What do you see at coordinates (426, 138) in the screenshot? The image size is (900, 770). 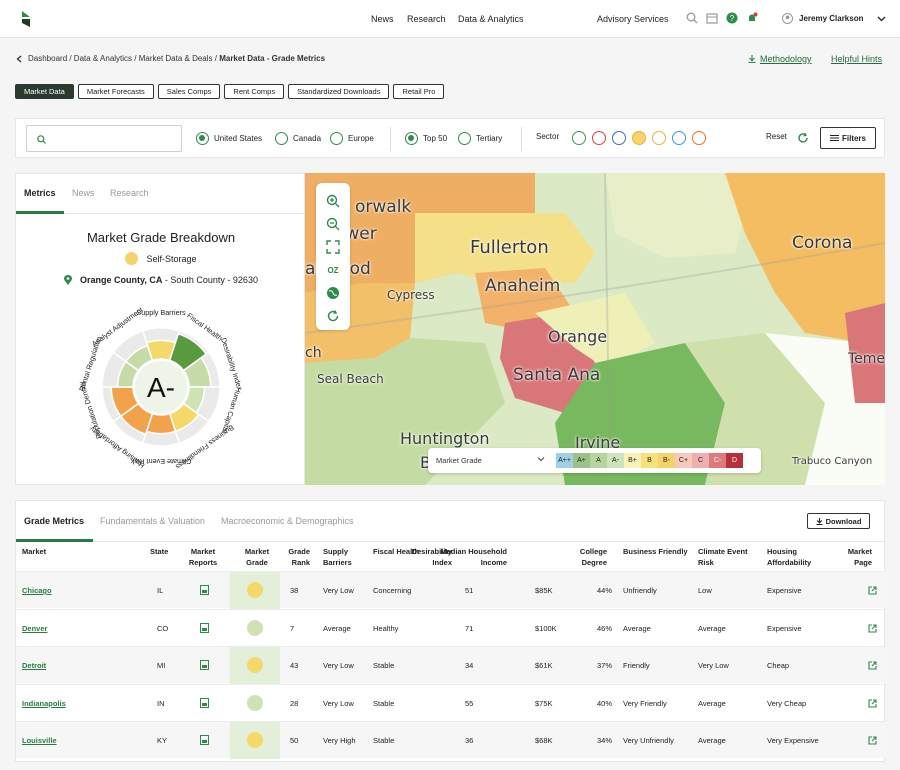 I see `radio-top-50: Top 50` at bounding box center [426, 138].